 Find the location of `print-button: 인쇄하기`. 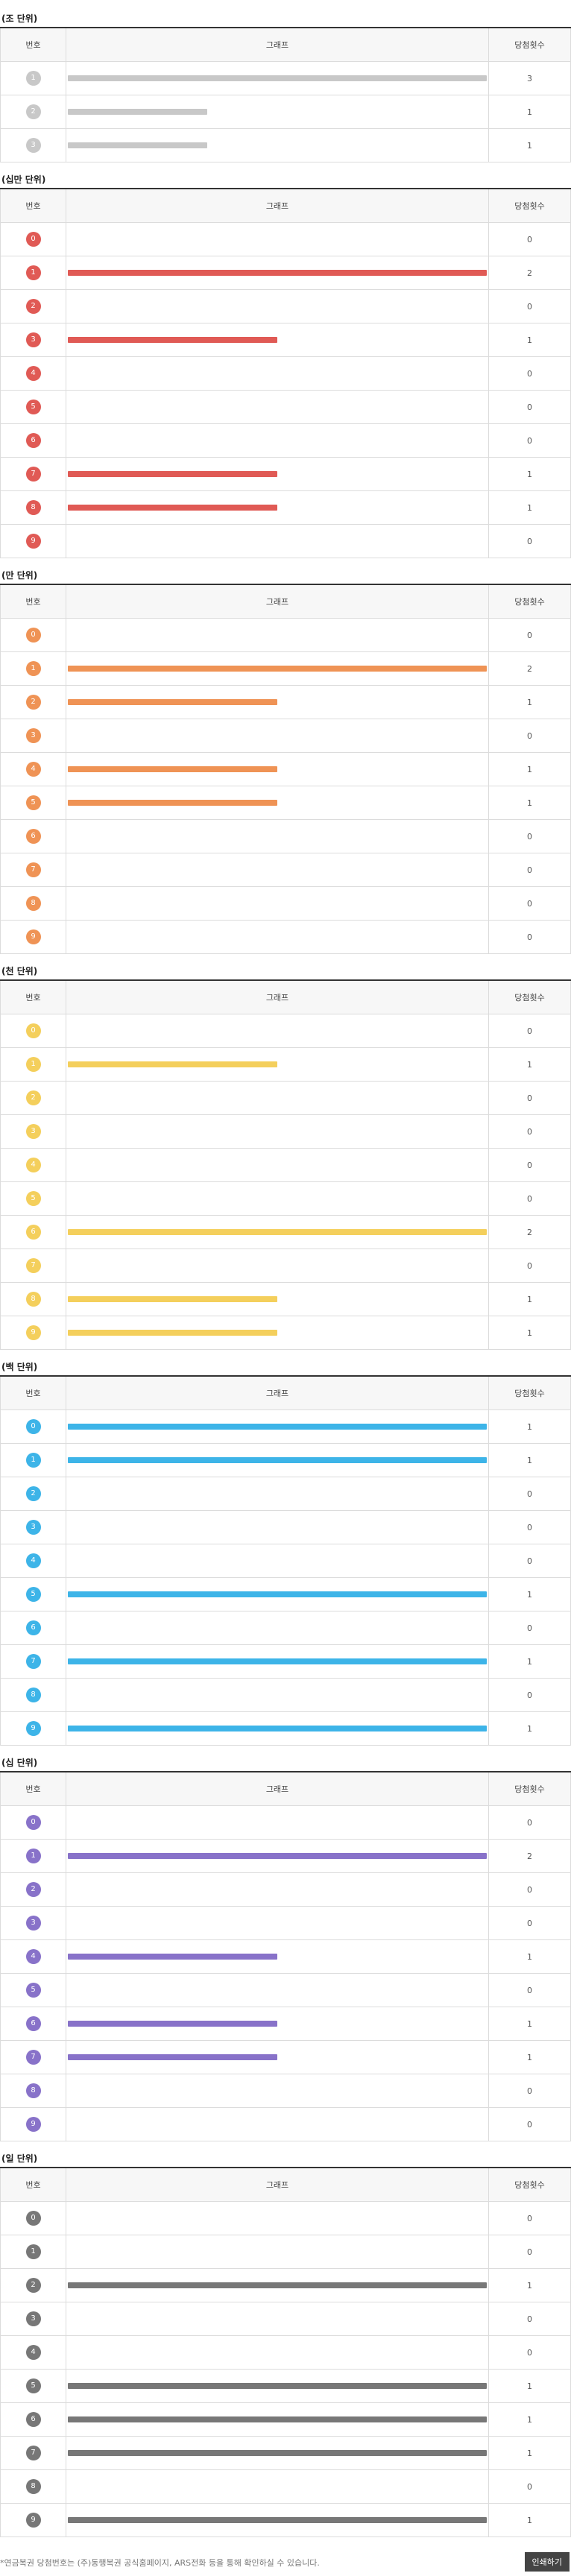

print-button: 인쇄하기 is located at coordinates (547, 2562).